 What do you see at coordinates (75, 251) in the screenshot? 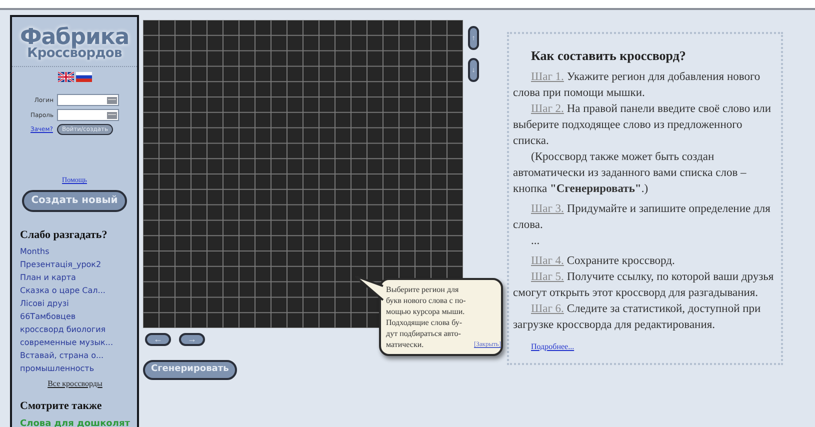
I see `crossword-link: Months` at bounding box center [75, 251].